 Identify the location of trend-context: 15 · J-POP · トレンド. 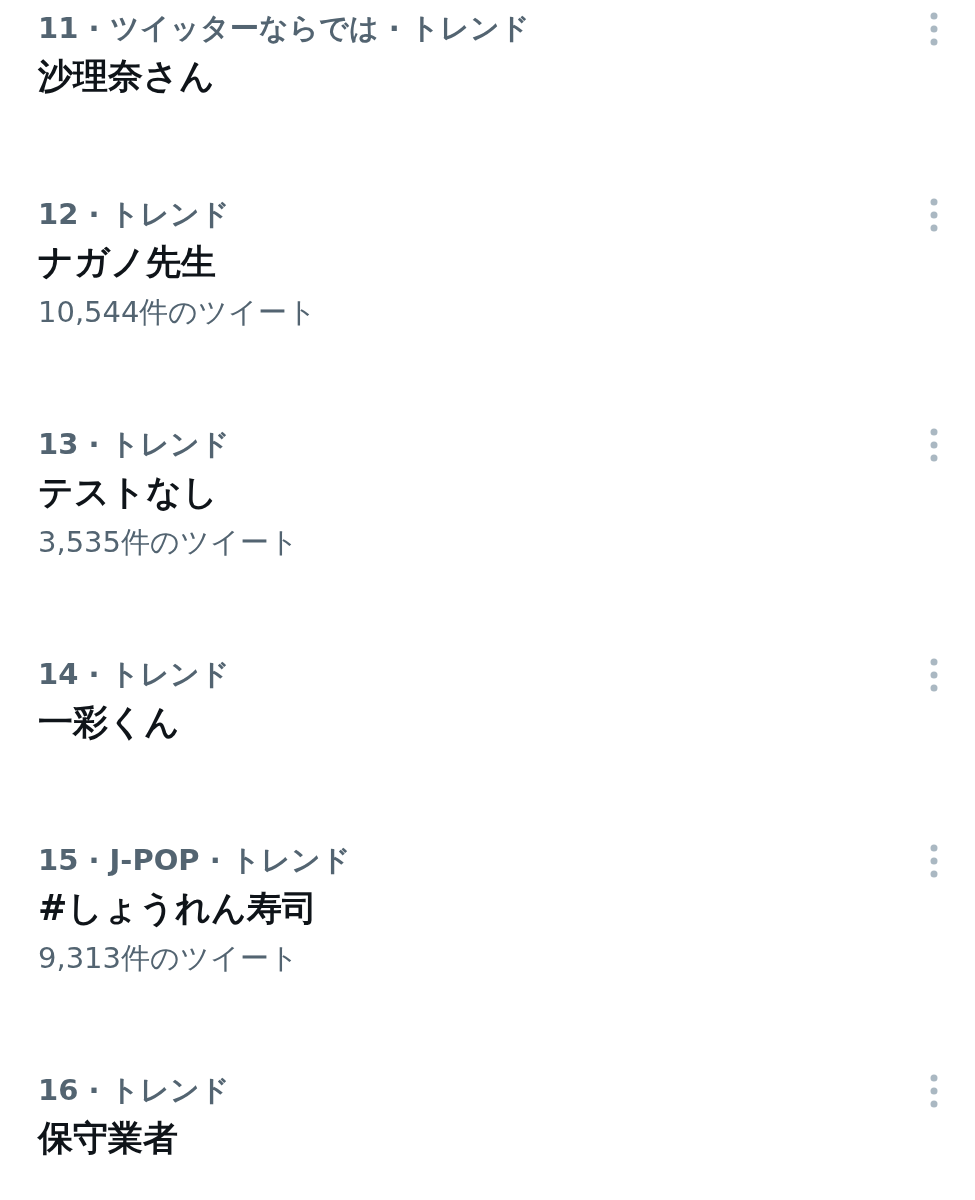
(194, 860).